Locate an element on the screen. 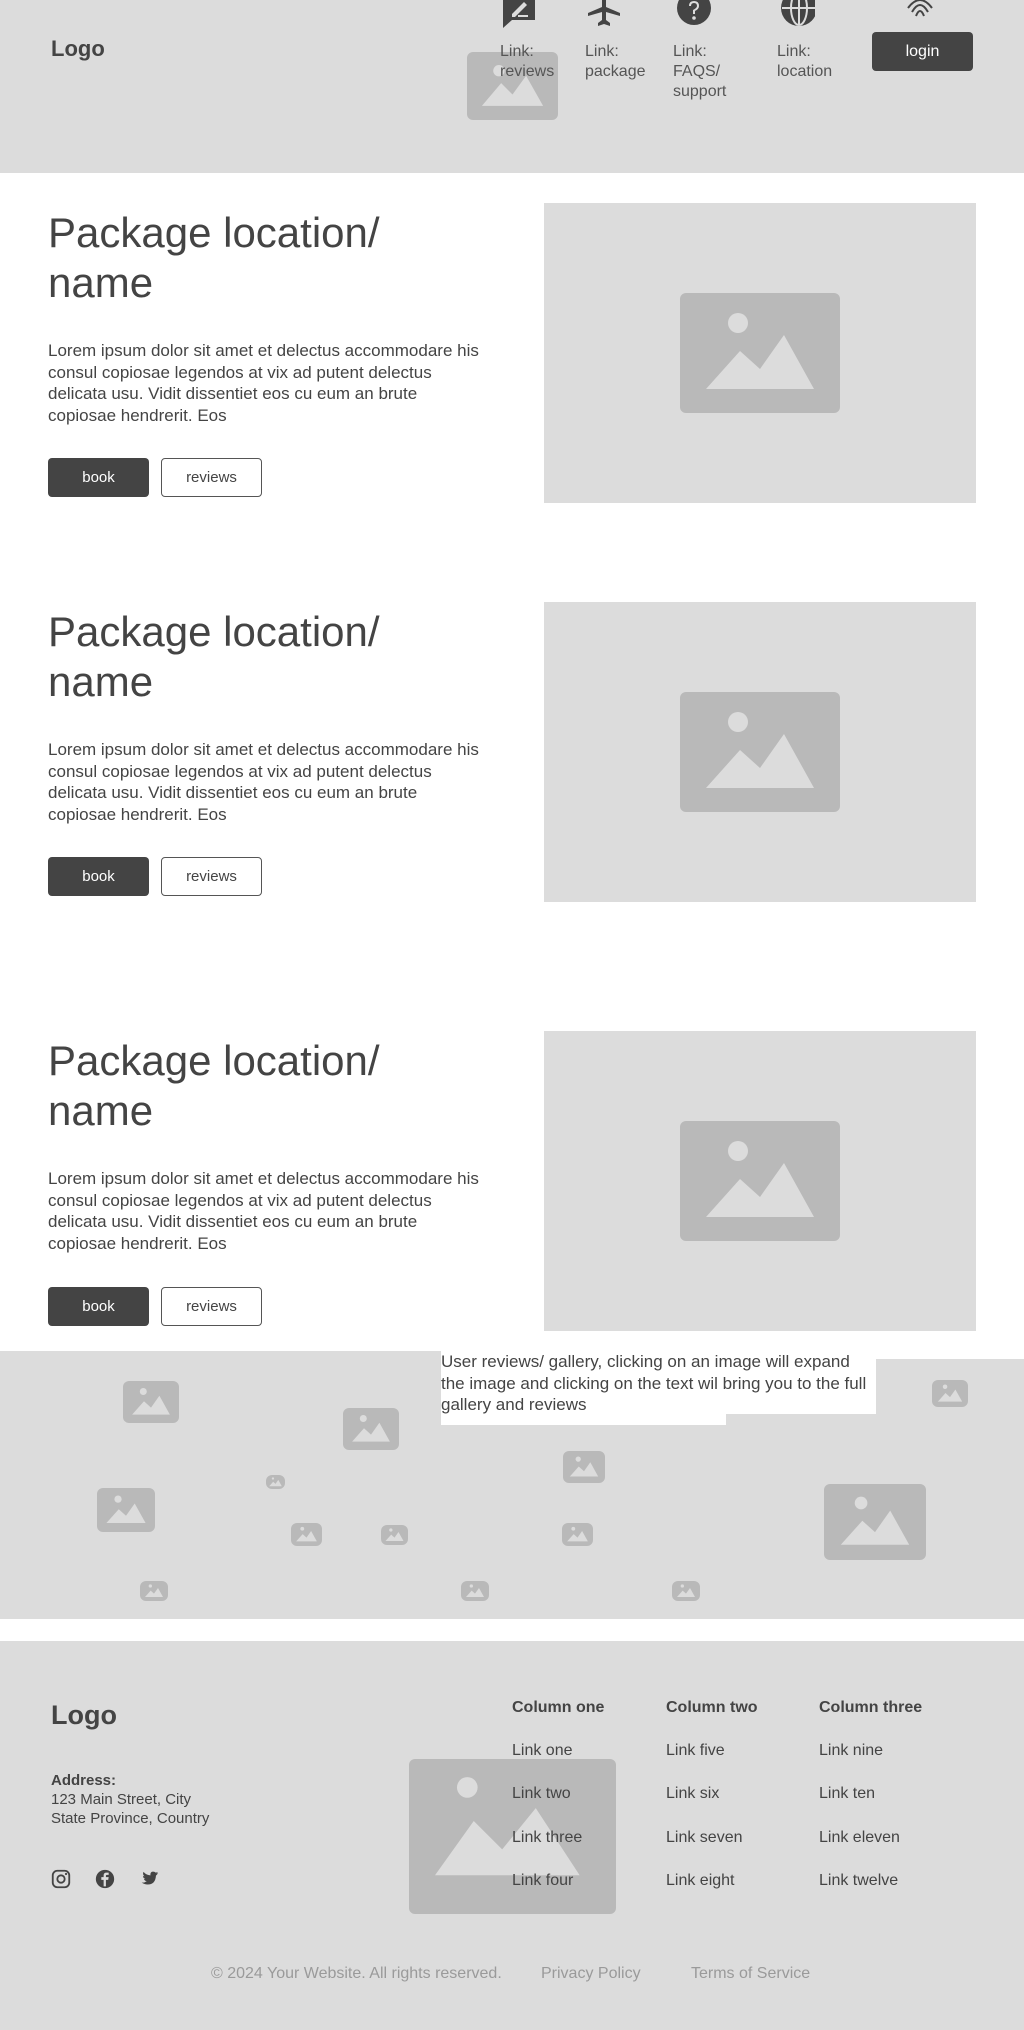 The height and width of the screenshot is (2030, 1024). gallery-section is located at coordinates (512, 1485).